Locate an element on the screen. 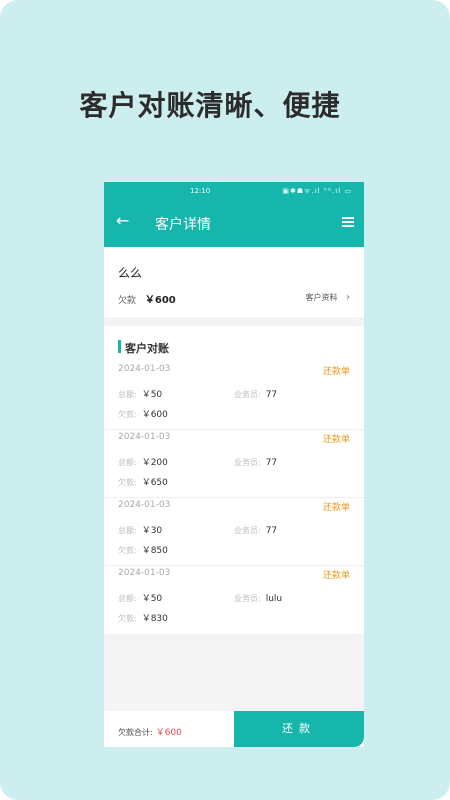  app-bar: ← 客户详情 is located at coordinates (234, 223).